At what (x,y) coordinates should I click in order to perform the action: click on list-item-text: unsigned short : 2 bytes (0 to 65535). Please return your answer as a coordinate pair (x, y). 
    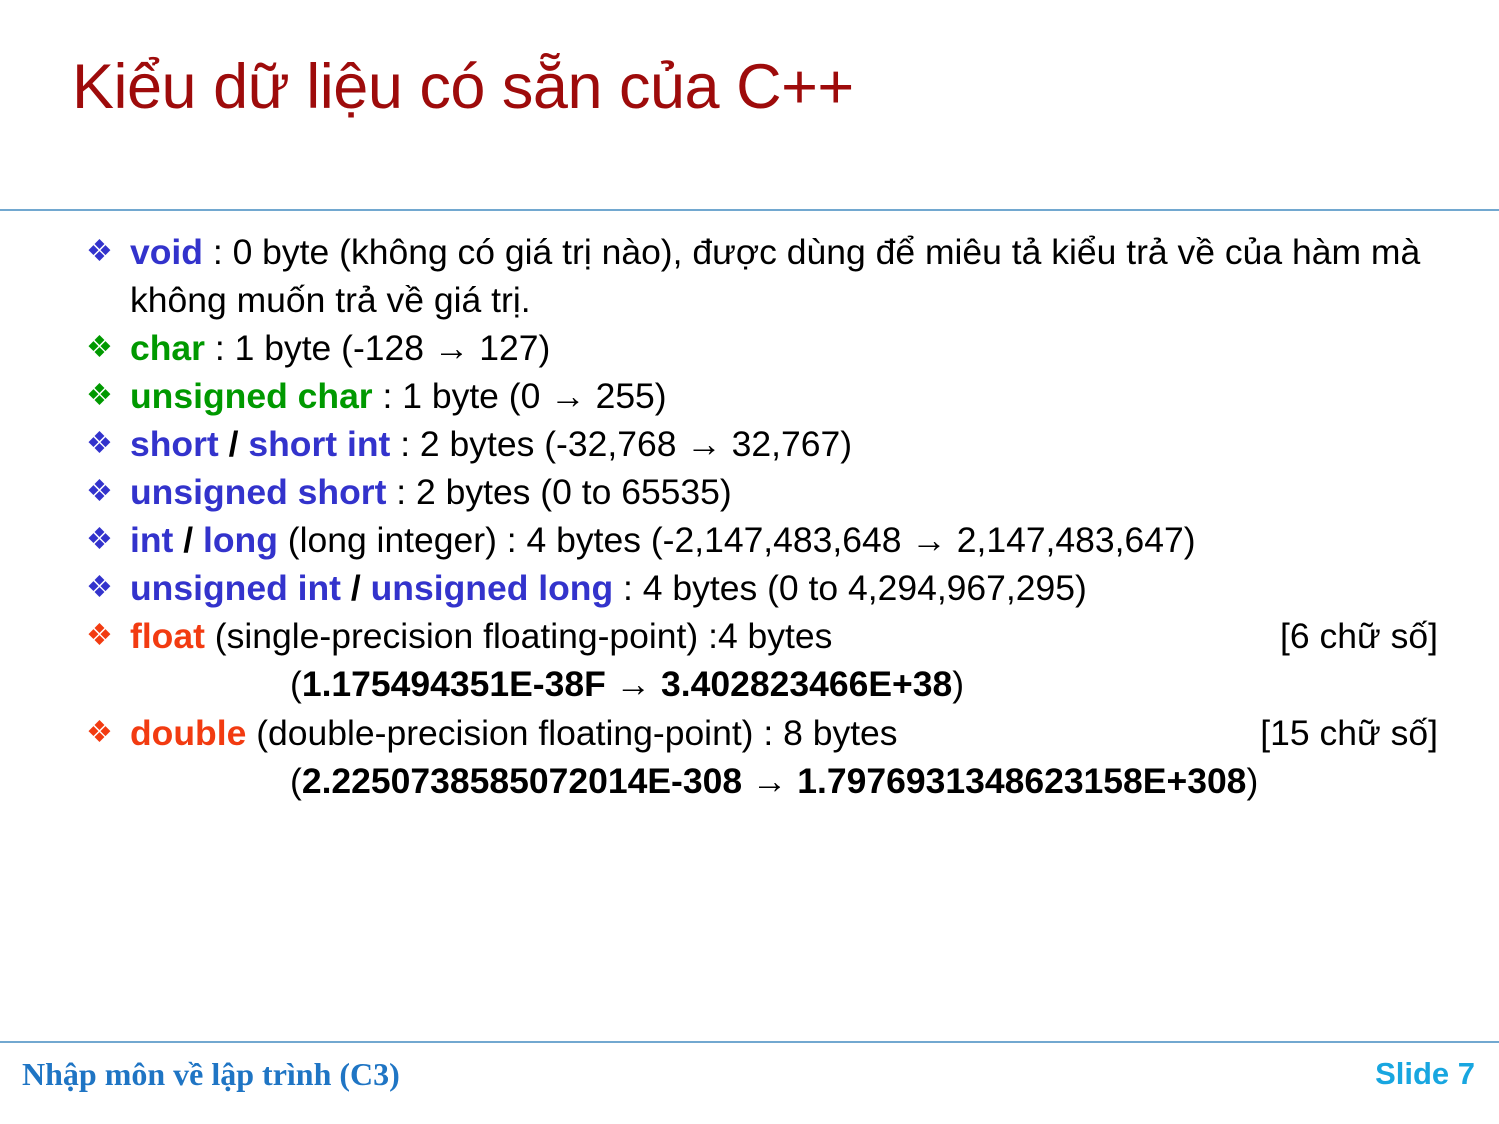
    Looking at the image, I should click on (796, 492).